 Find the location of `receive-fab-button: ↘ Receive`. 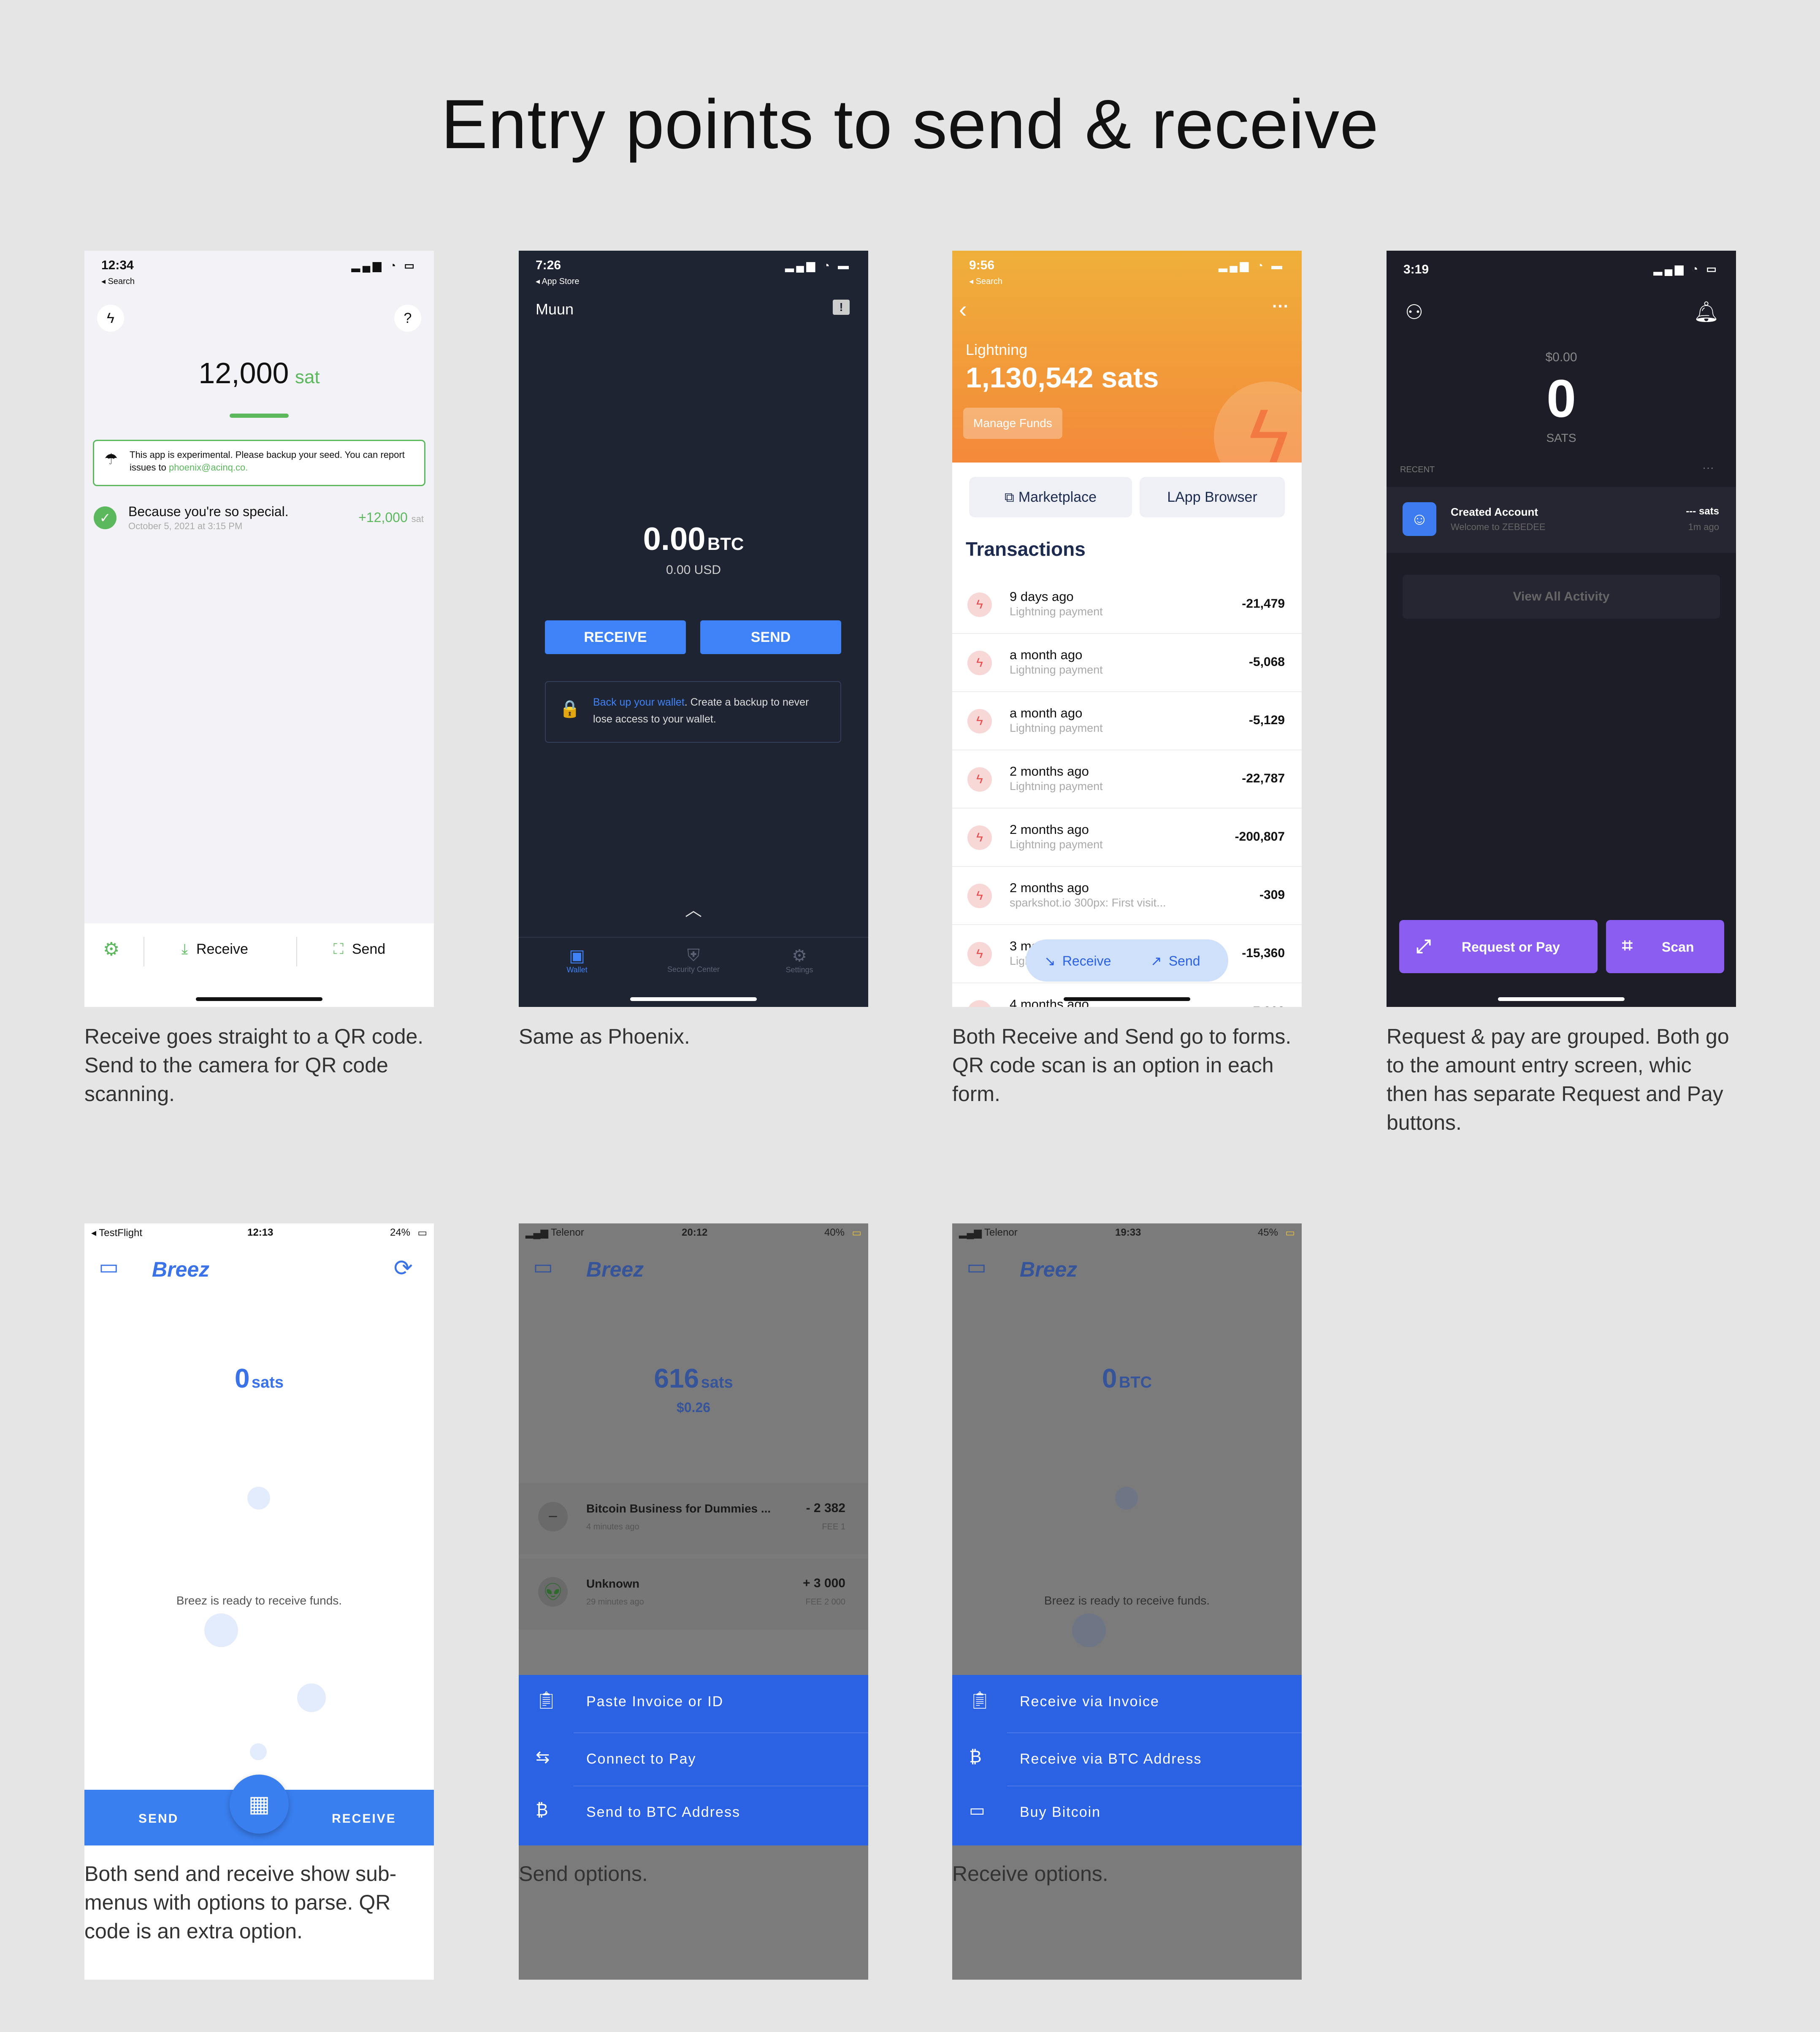

receive-fab-button: ↘ Receive is located at coordinates (1077, 961).